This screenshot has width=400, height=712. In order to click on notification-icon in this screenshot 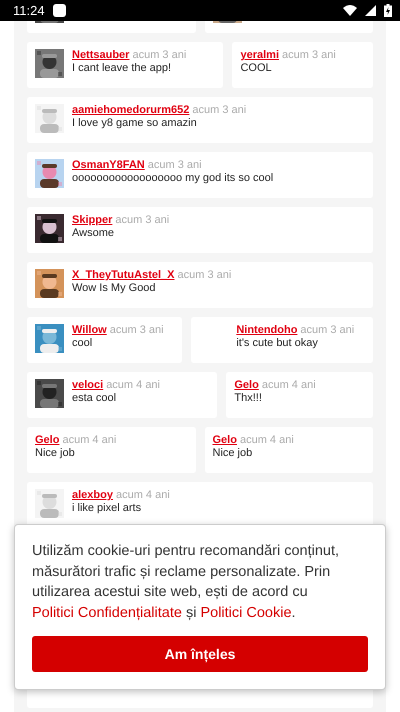, I will do `click(59, 10)`.